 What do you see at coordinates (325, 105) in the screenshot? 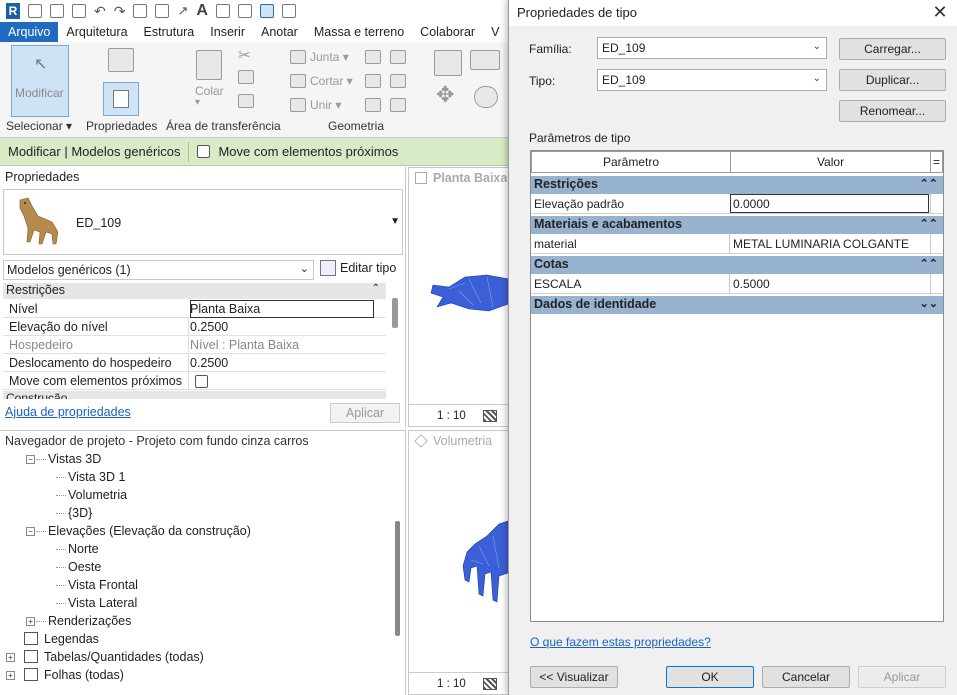
I see `unjoin-button: Unir ▾` at bounding box center [325, 105].